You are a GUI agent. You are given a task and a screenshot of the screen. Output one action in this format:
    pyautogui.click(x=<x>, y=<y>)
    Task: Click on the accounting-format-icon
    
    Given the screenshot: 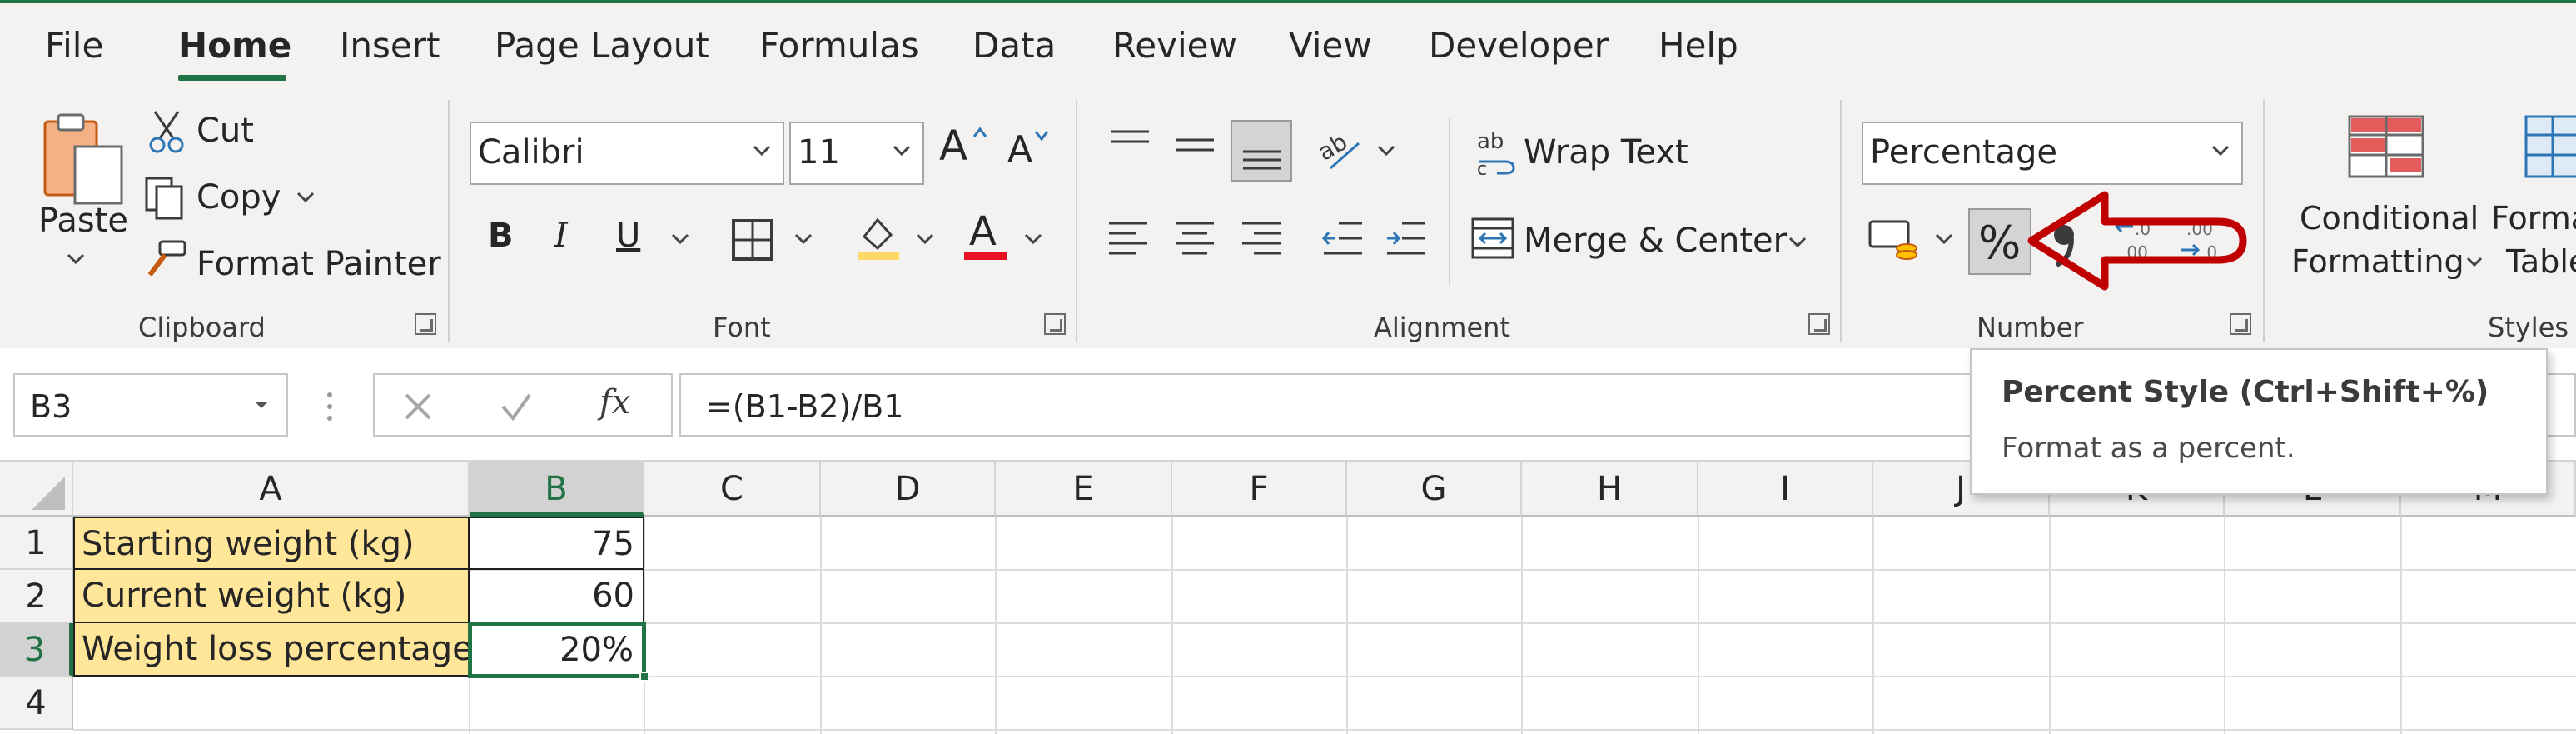 What is the action you would take?
    pyautogui.click(x=1894, y=240)
    